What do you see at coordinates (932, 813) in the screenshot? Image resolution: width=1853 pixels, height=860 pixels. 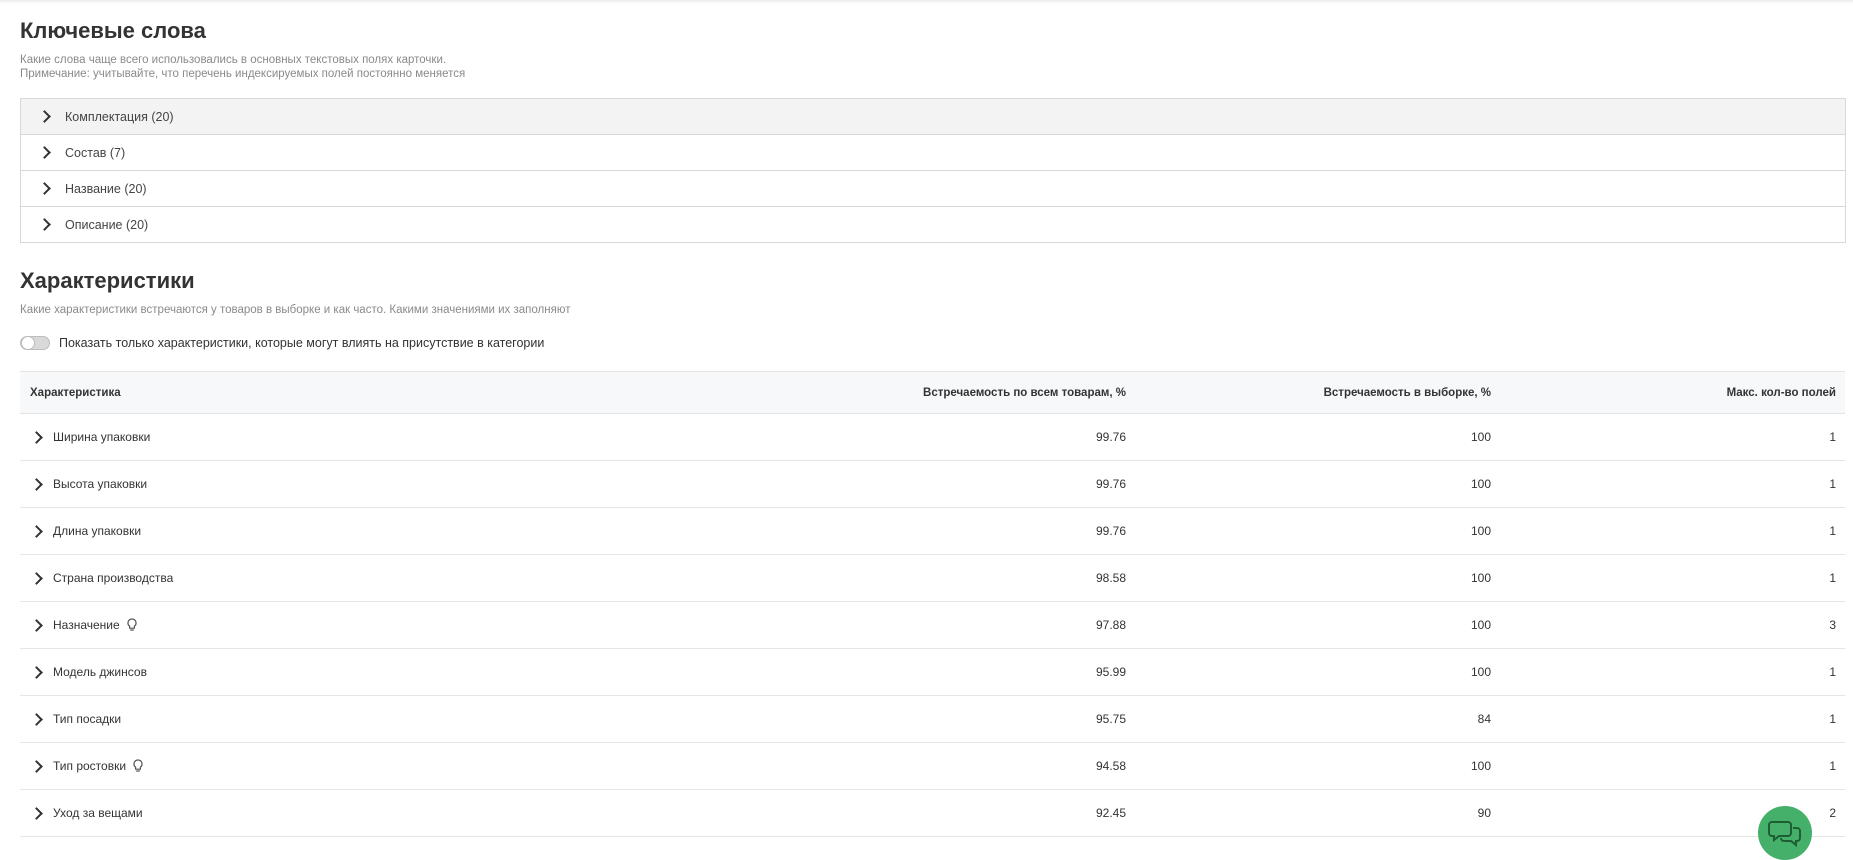 I see `table-row: Уход за вещами 92.45 90 2` at bounding box center [932, 813].